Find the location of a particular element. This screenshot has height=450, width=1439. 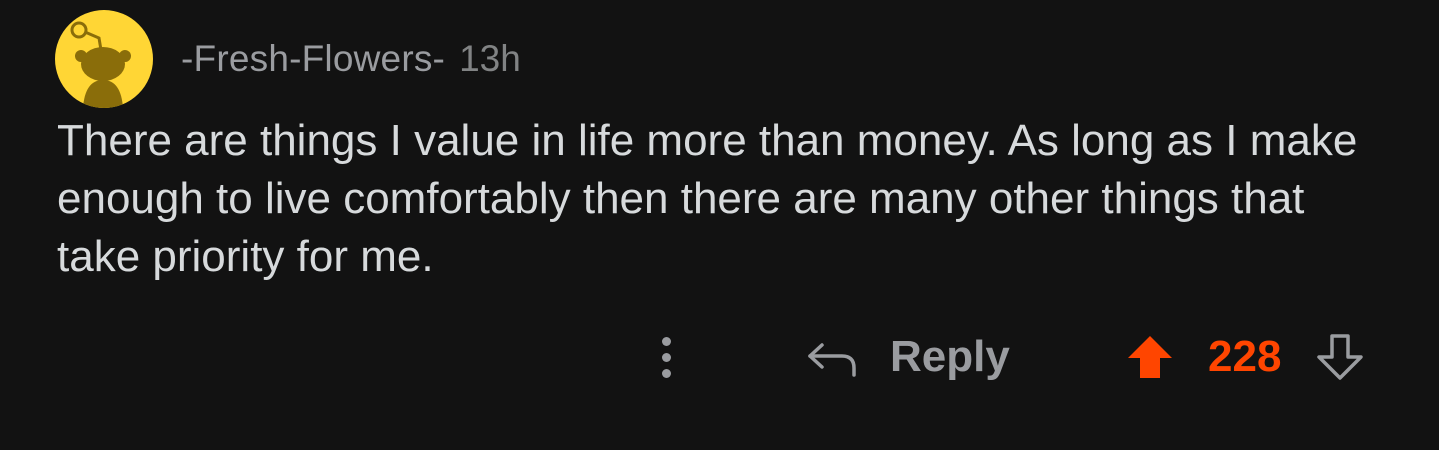

comment-header: -Fresh-Flowers- 13h is located at coordinates (288, 59).